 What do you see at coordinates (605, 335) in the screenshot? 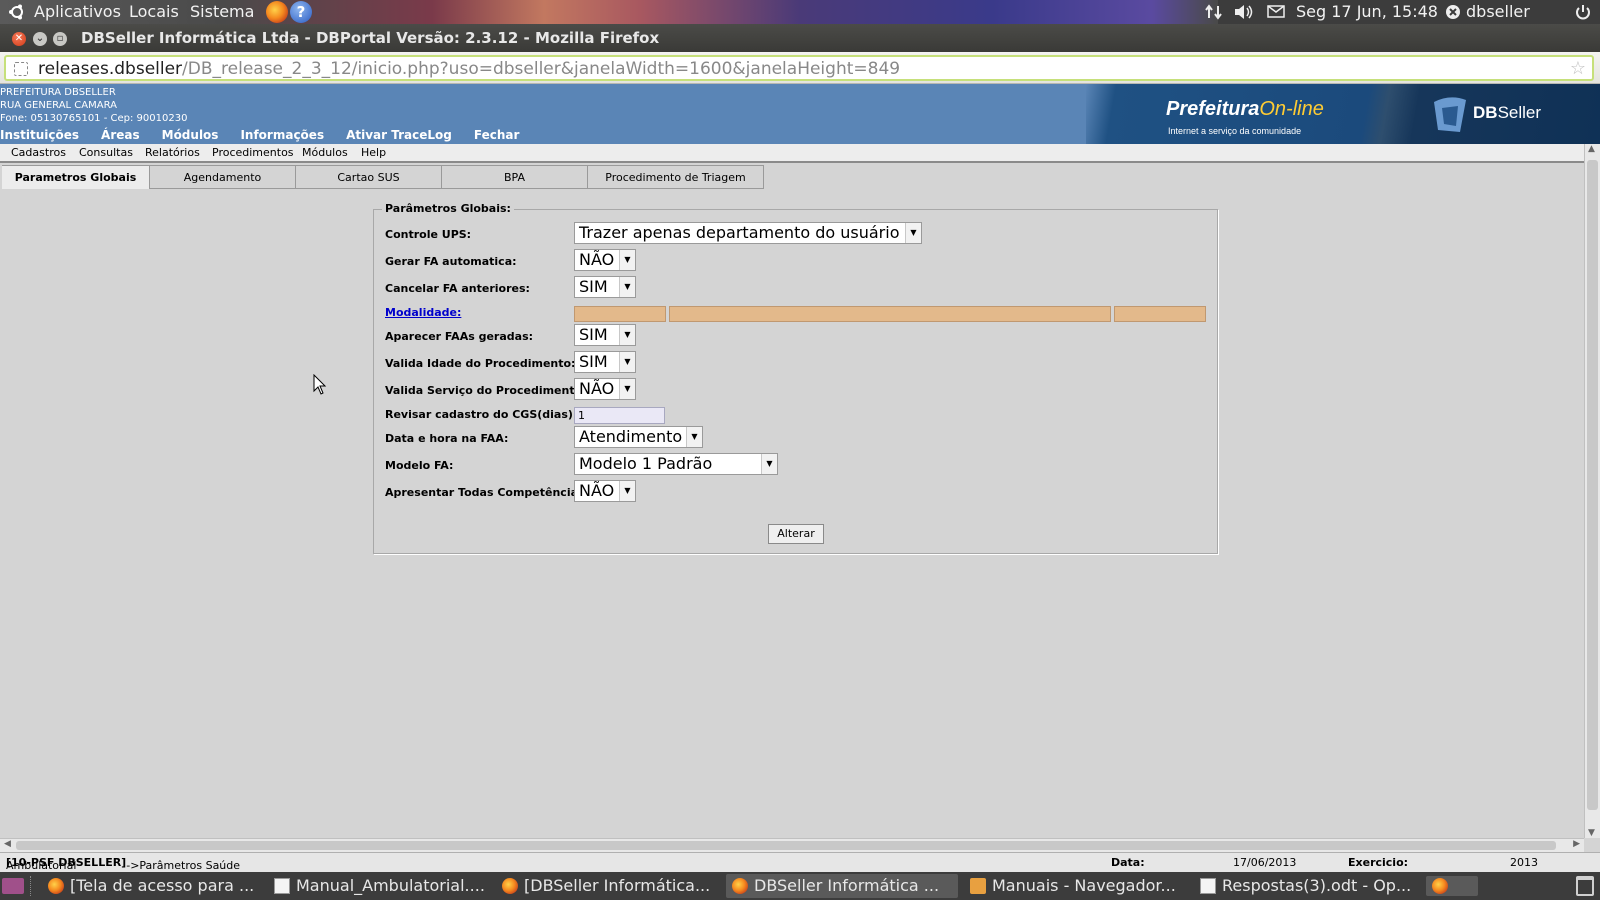
I see `aparecer-faas-select: SIM ▼` at bounding box center [605, 335].